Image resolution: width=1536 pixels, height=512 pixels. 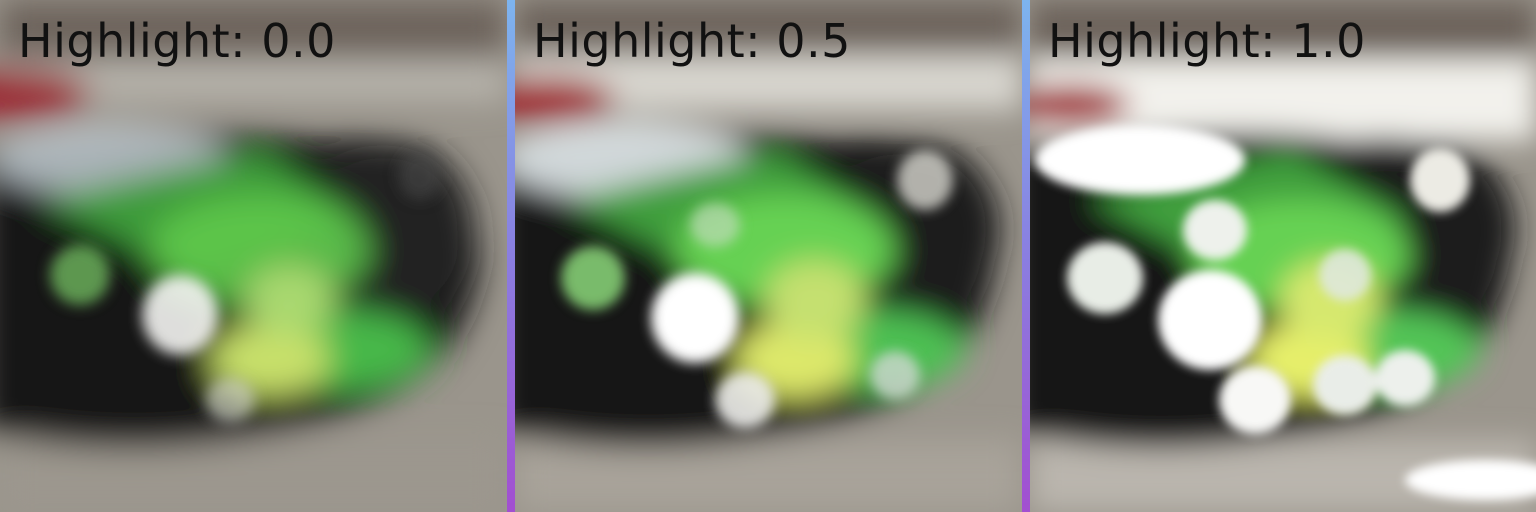 What do you see at coordinates (177, 41) in the screenshot?
I see `highlight-label: Highlight: 0.0` at bounding box center [177, 41].